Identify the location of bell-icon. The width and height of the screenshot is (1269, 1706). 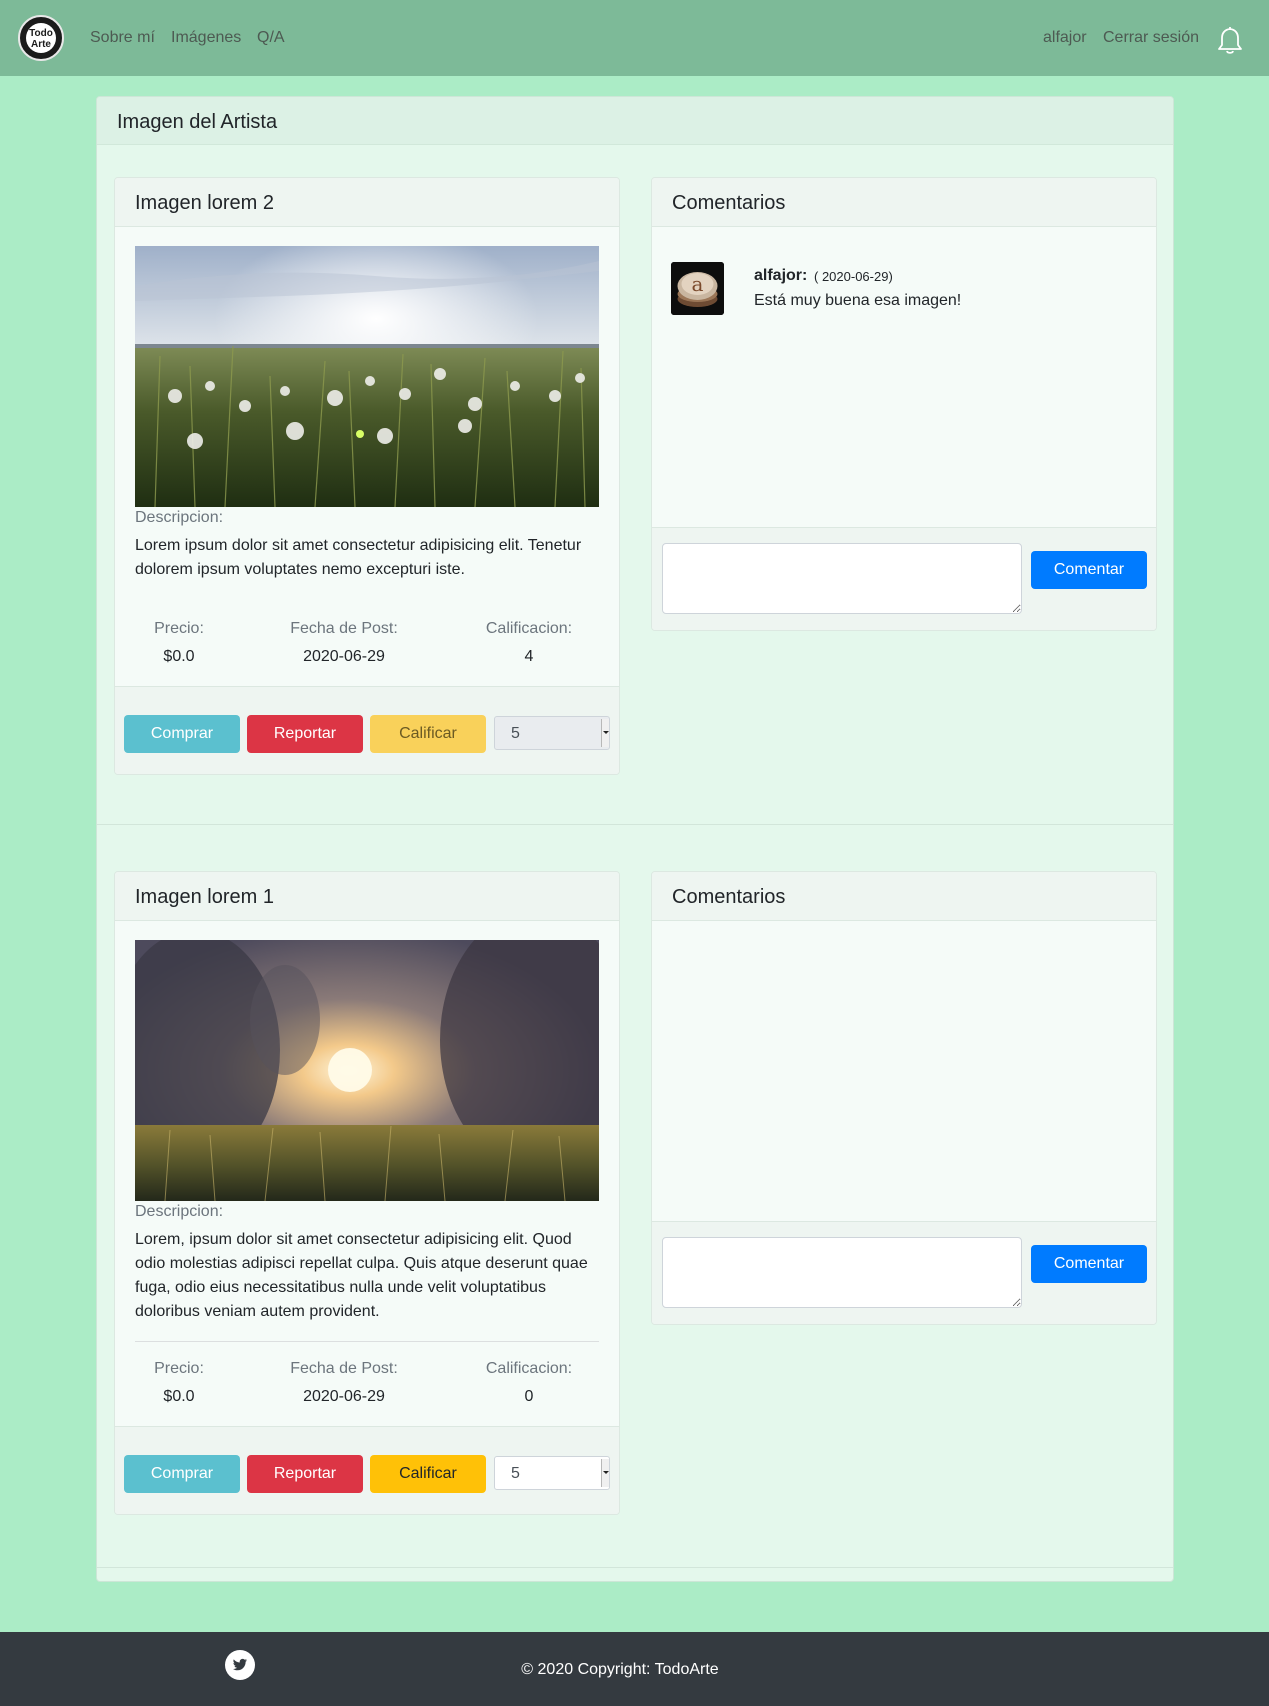
(1230, 40).